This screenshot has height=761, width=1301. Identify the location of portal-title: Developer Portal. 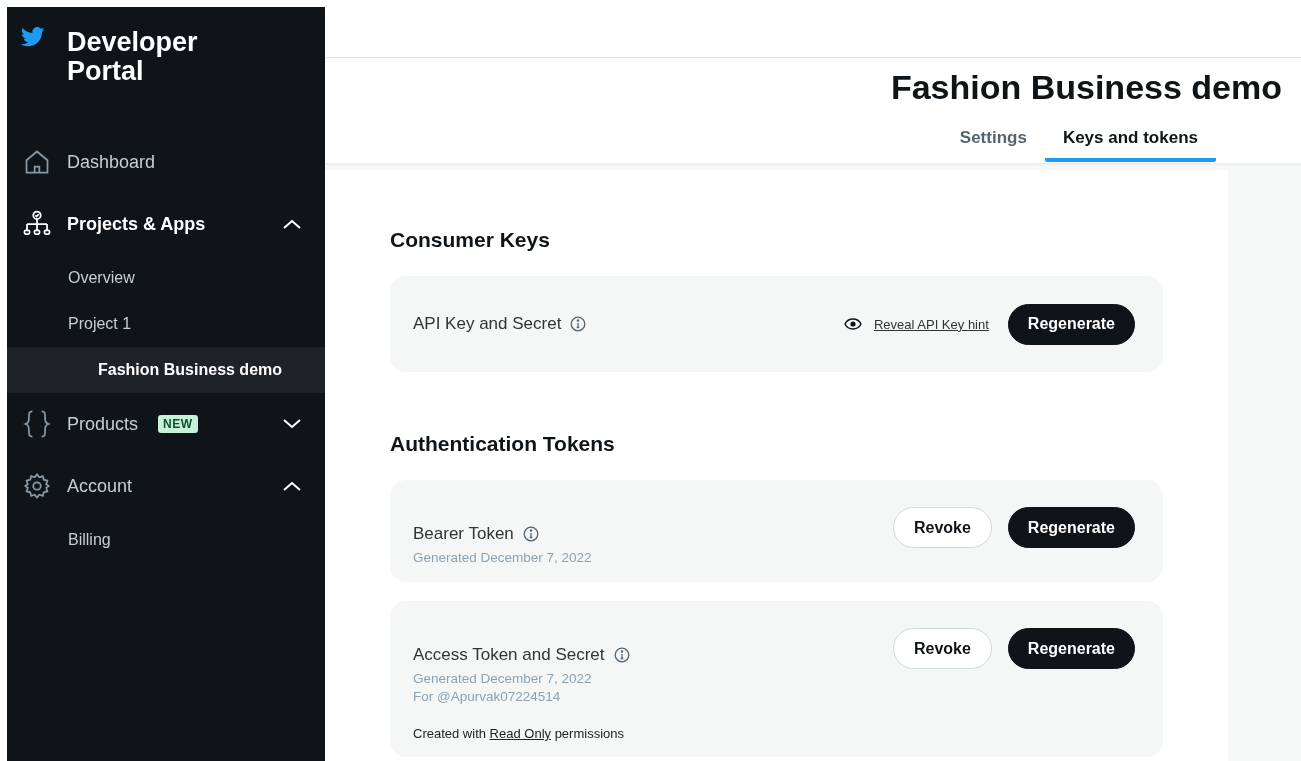
(133, 58).